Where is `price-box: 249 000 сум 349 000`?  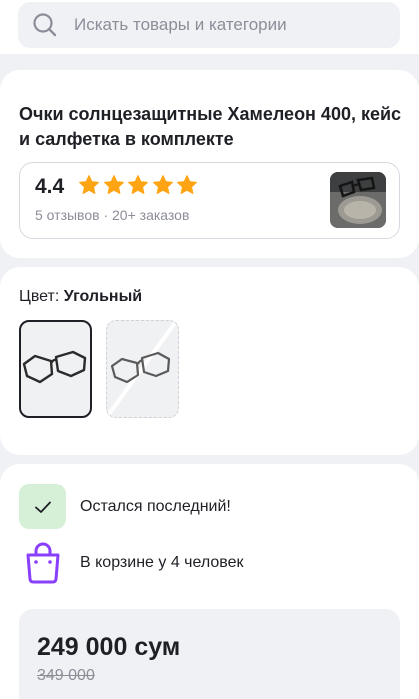
price-box: 249 000 сум 349 000 is located at coordinates (209, 654).